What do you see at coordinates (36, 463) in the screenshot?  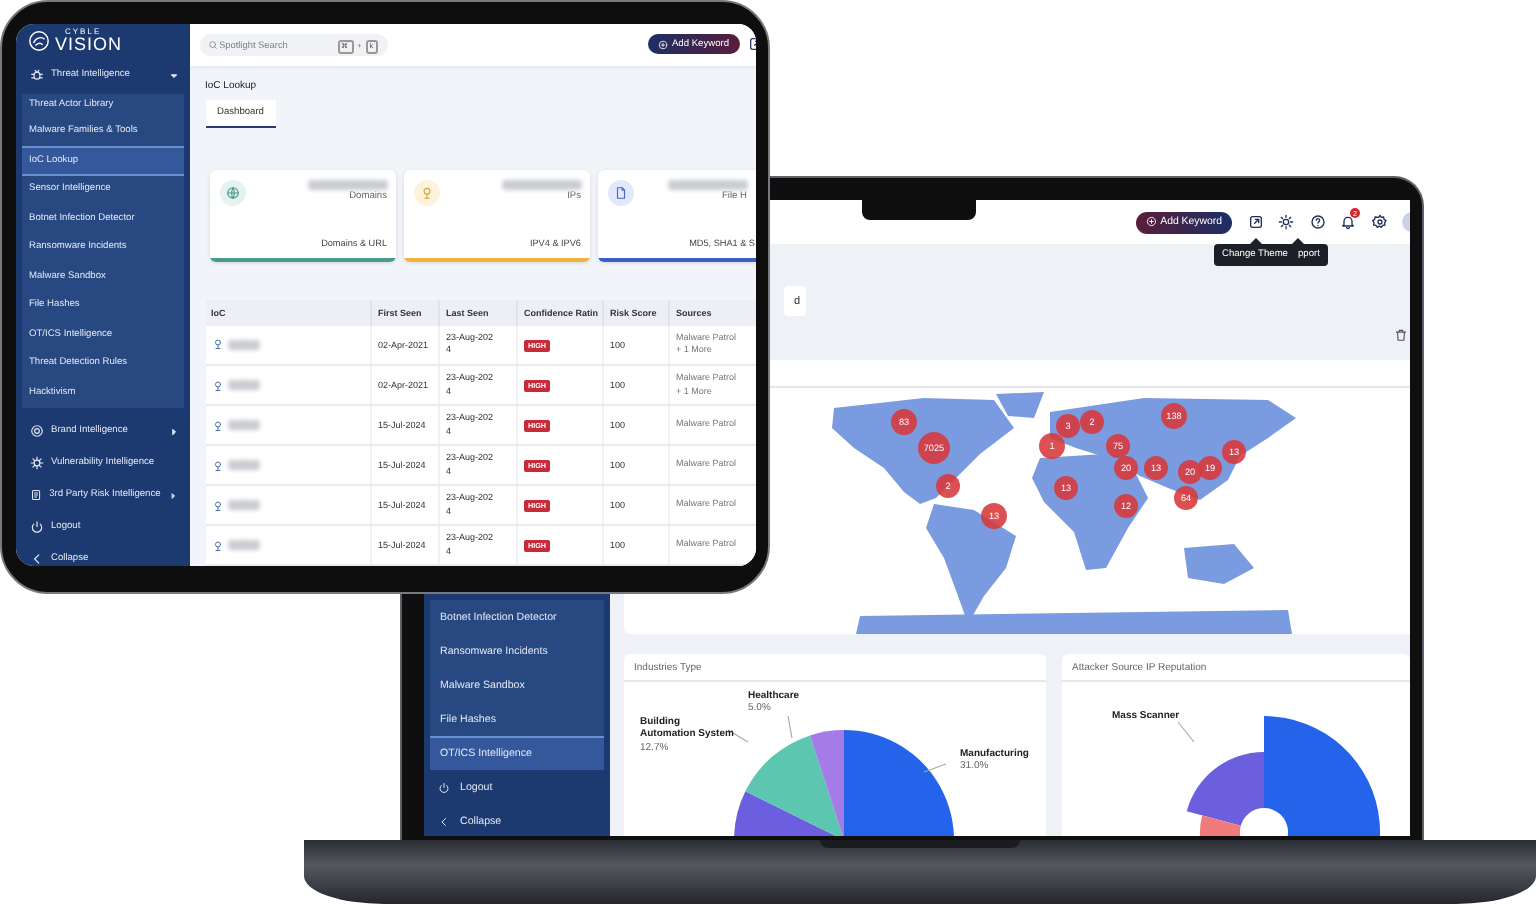 I see `virus-icon` at bounding box center [36, 463].